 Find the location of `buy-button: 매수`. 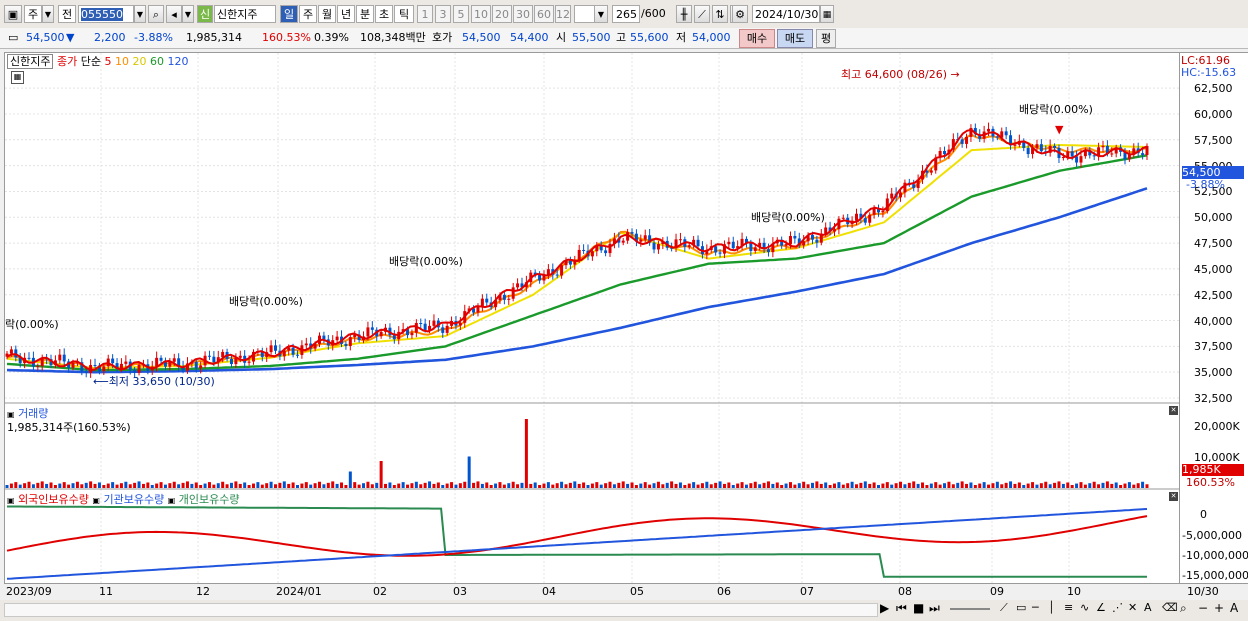

buy-button: 매수 is located at coordinates (757, 38).